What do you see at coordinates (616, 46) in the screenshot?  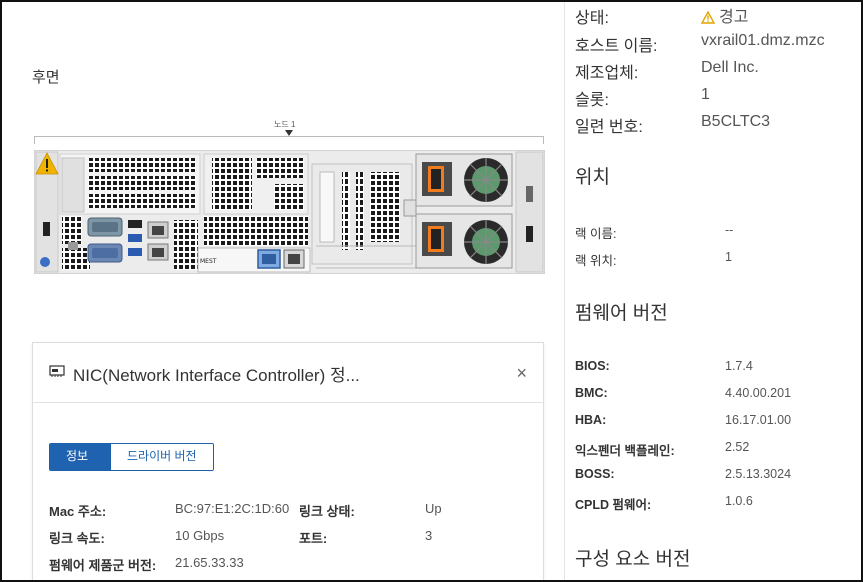 I see `host-name-label: 호스트 이름:` at bounding box center [616, 46].